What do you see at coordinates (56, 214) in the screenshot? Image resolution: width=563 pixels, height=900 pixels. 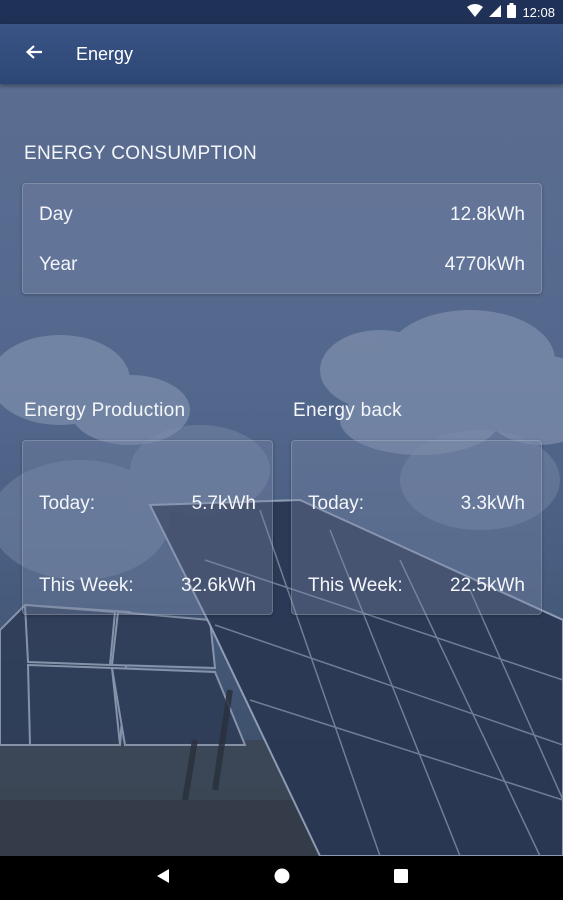 I see `row-label: Day` at bounding box center [56, 214].